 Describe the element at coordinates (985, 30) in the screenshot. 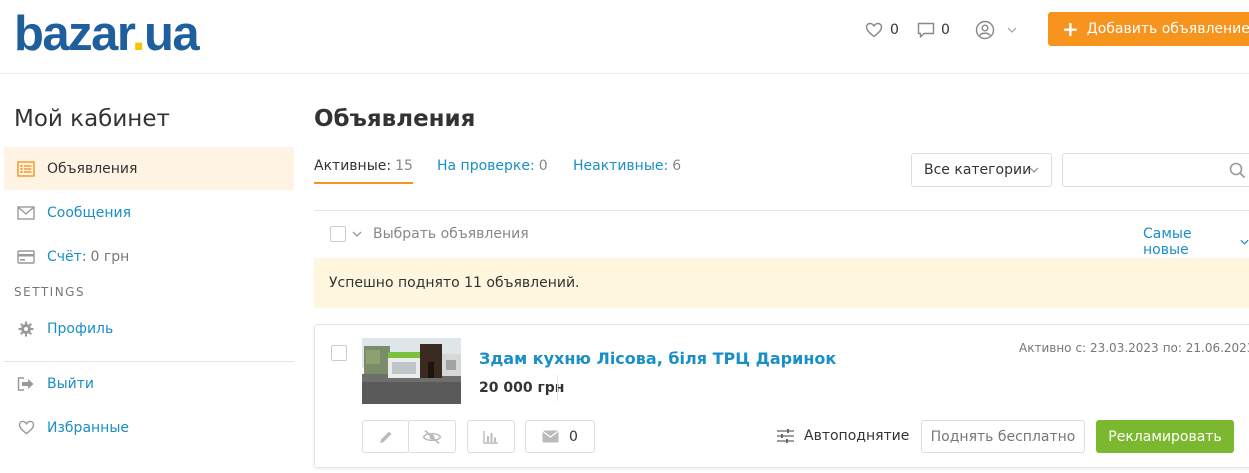

I see `user-icon` at that location.